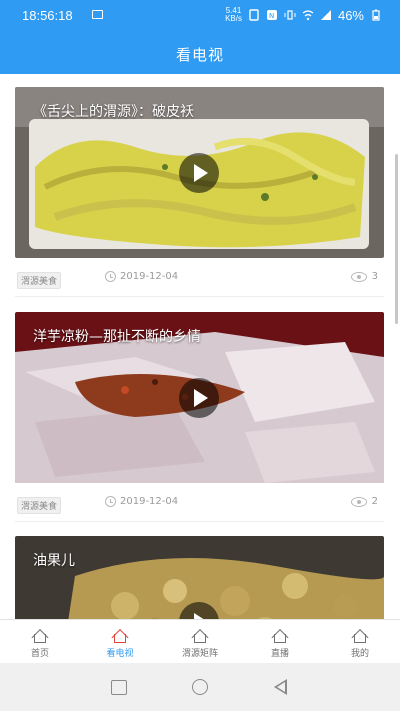  What do you see at coordinates (119, 687) in the screenshot?
I see `recent-apps-icon` at bounding box center [119, 687].